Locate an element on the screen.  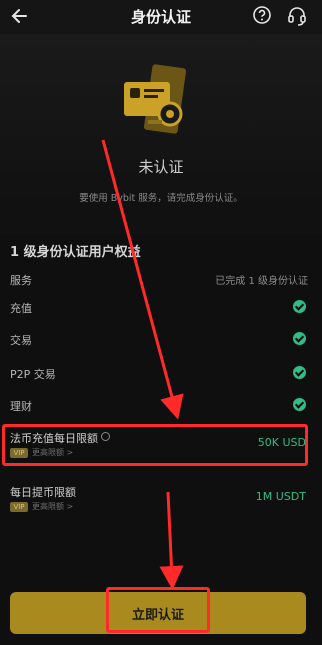
benefit-item-trade: 交易 is located at coordinates (161, 341).